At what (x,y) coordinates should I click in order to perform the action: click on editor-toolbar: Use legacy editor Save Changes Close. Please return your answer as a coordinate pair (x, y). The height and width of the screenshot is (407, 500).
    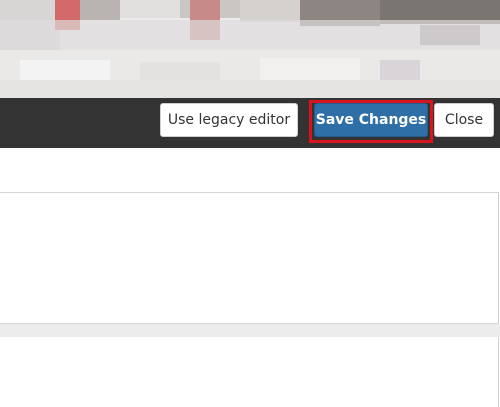
    Looking at the image, I should click on (250, 123).